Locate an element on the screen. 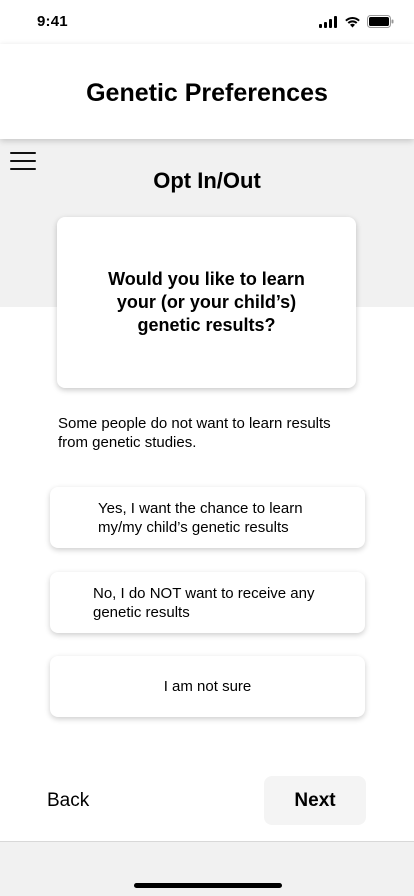  cellular-signal-icon is located at coordinates (328, 21).